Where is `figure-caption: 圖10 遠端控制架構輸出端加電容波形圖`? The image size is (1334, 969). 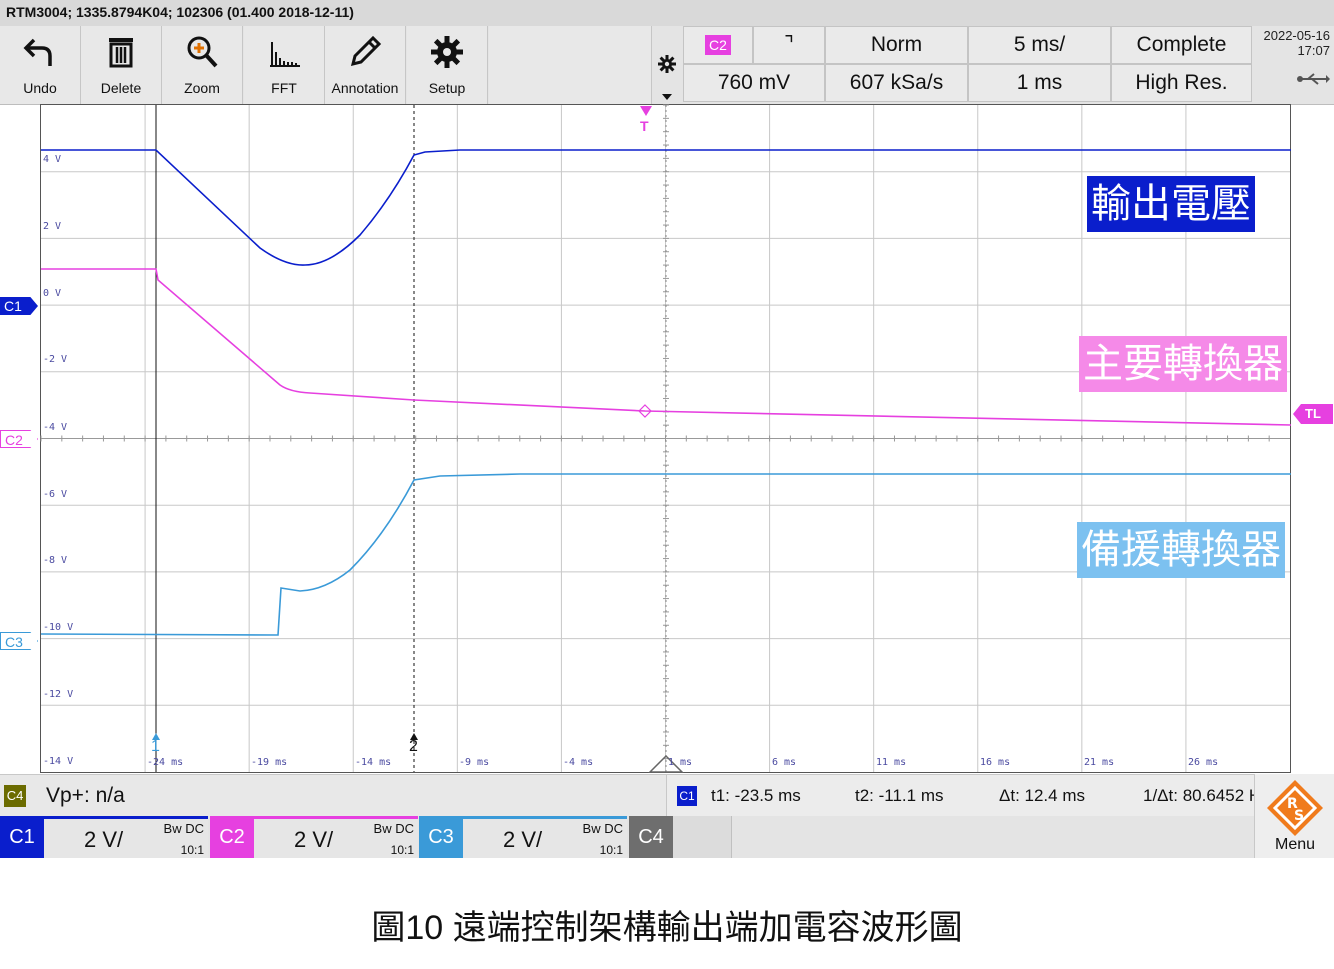
figure-caption: 圖10 遠端控制架構輸出端加電容波形圖 is located at coordinates (667, 928).